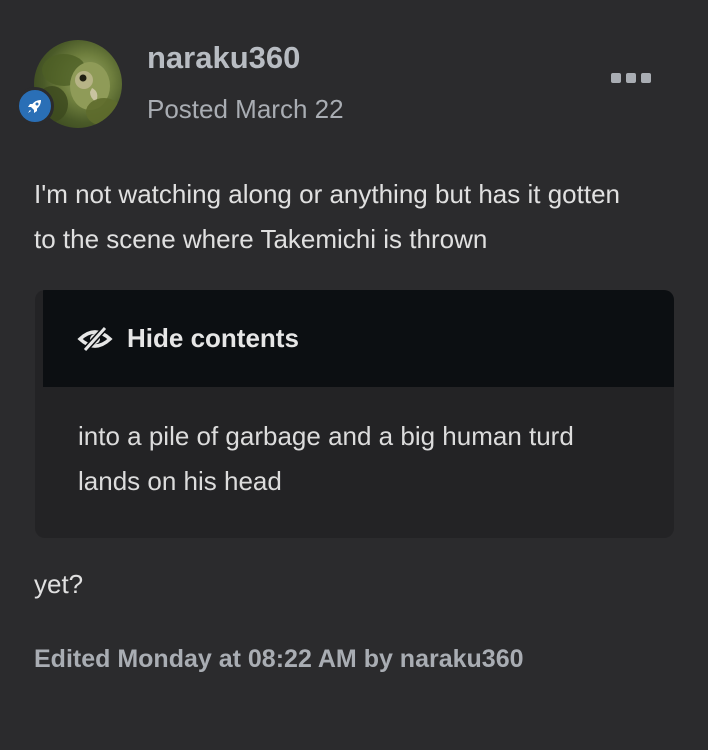 The height and width of the screenshot is (750, 708). I want to click on author-name: naraku360, so click(223, 58).